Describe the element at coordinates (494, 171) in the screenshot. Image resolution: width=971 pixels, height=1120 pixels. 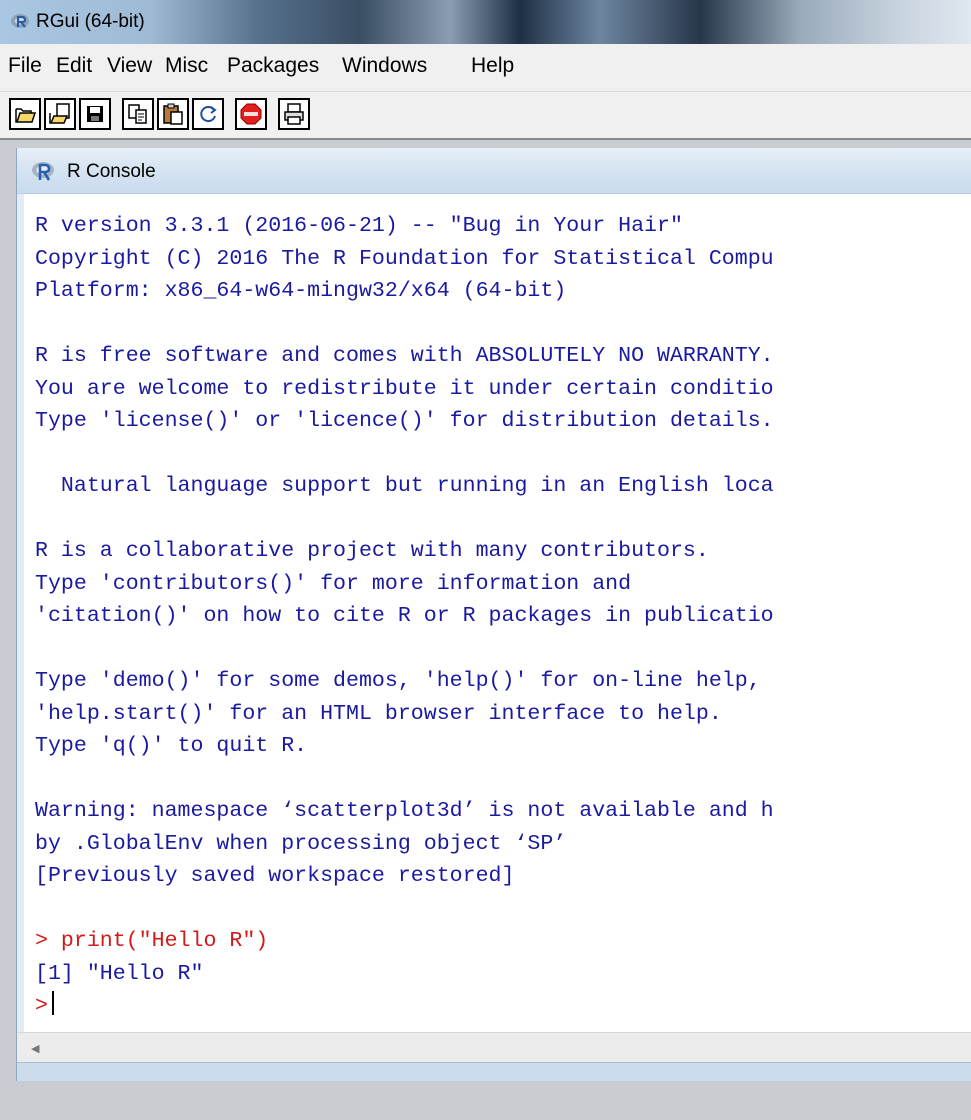
I see `console-titlebar: R Console` at that location.